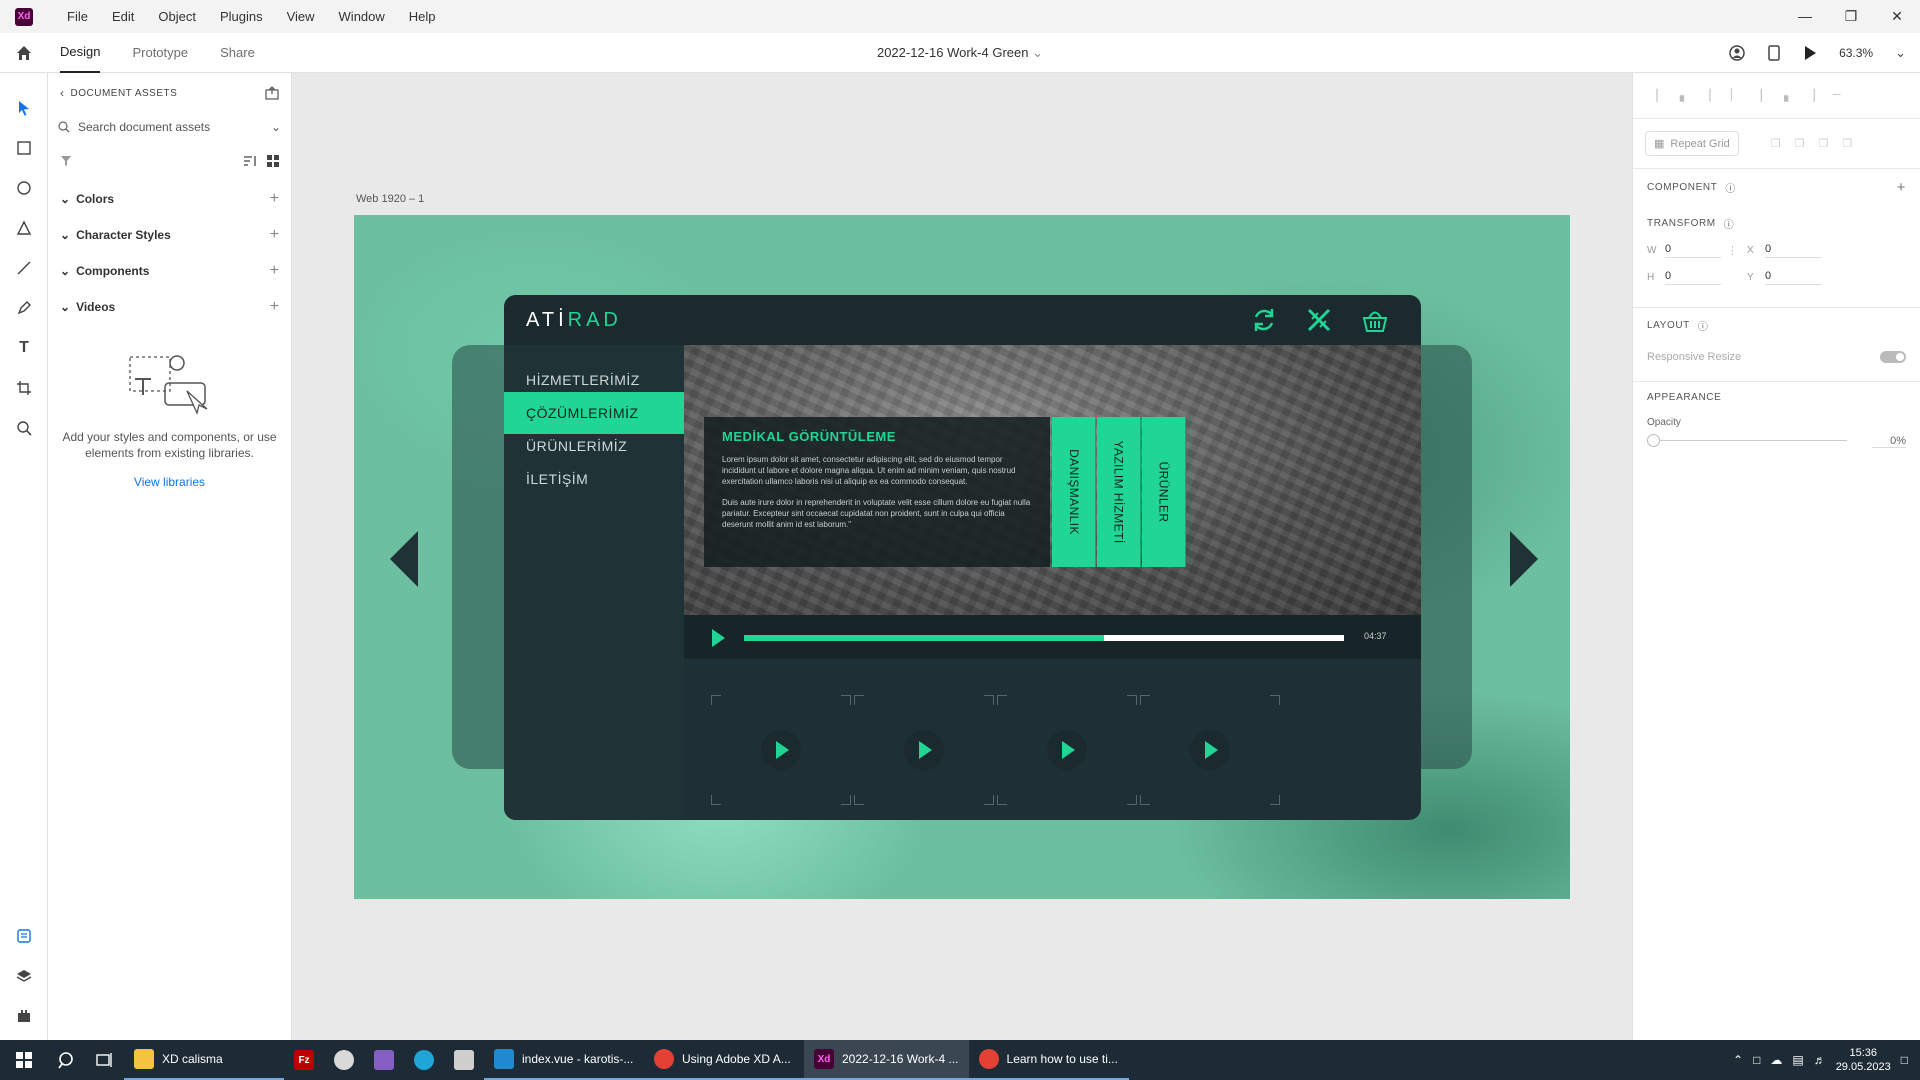  Describe the element at coordinates (276, 127) in the screenshot. I see `search-dropdown-icon: ⌄` at that location.